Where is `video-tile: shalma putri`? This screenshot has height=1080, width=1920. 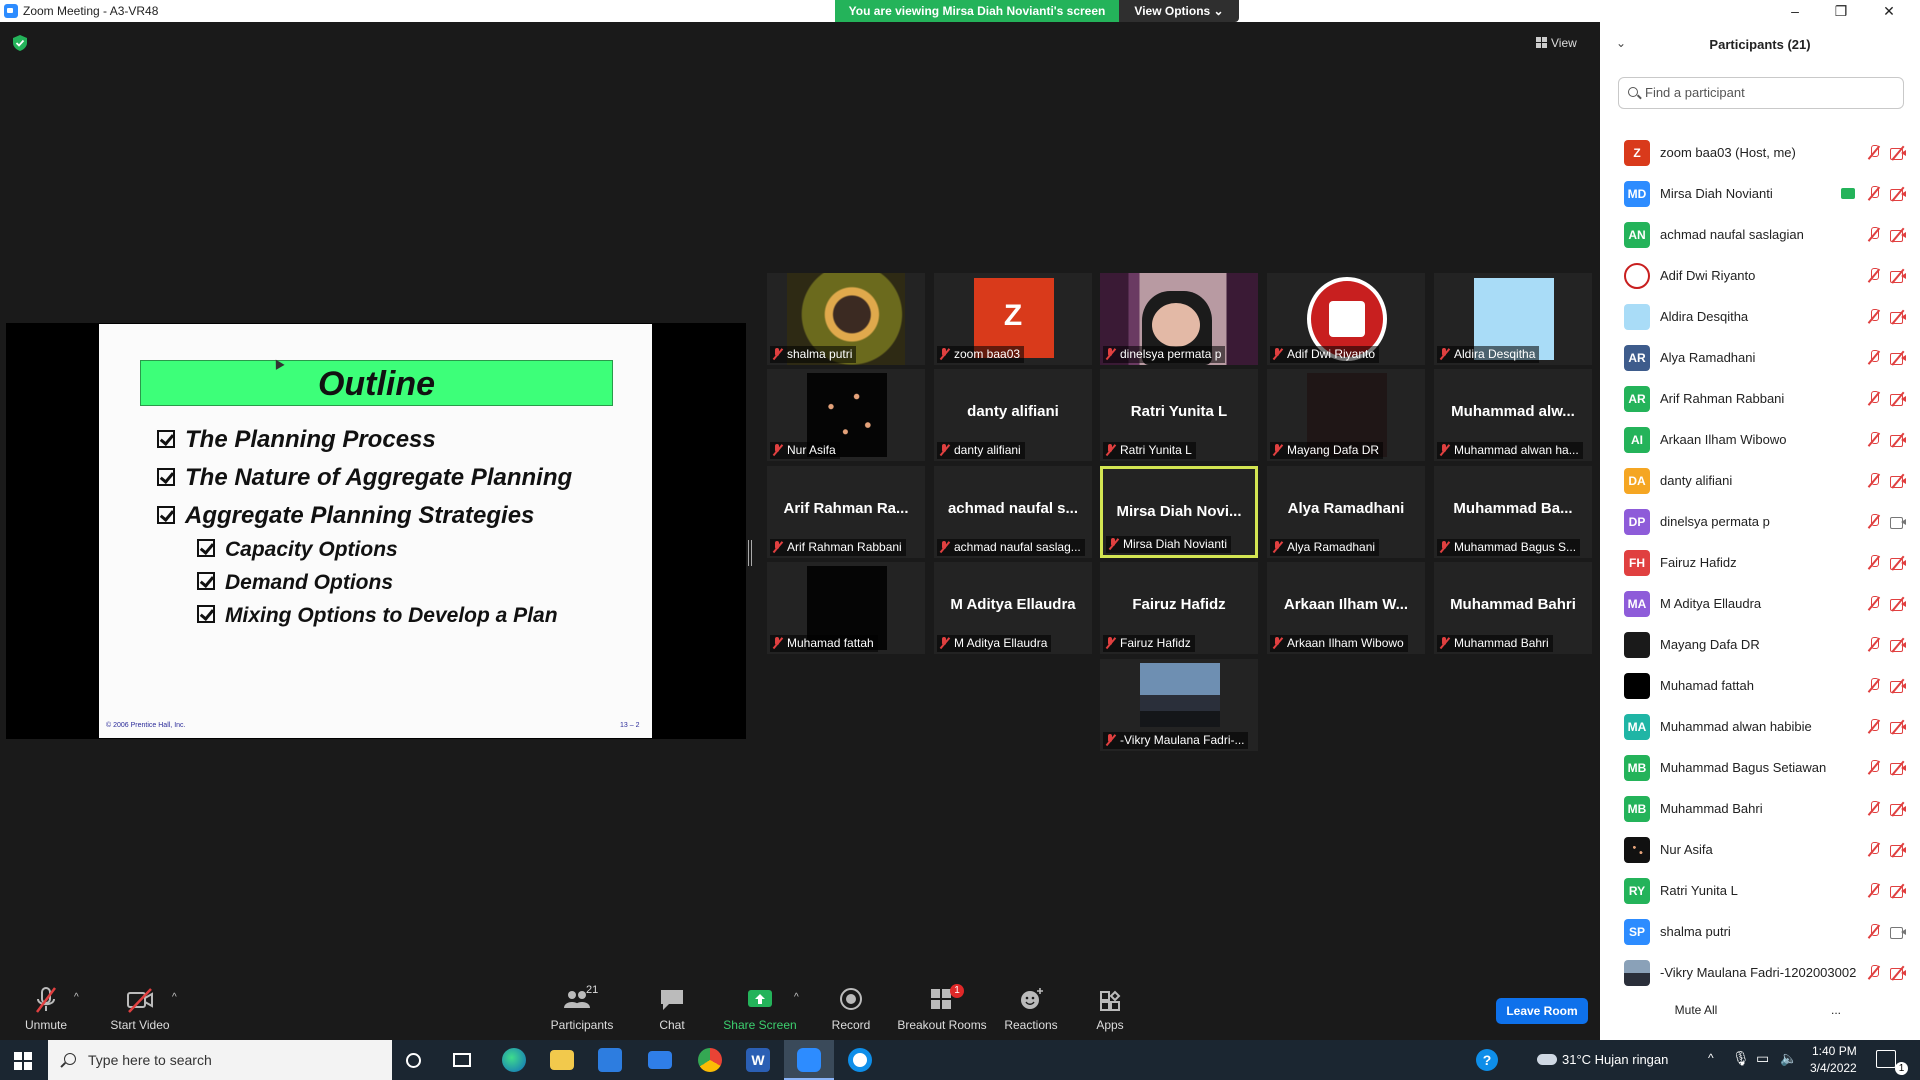 video-tile: shalma putri is located at coordinates (846, 319).